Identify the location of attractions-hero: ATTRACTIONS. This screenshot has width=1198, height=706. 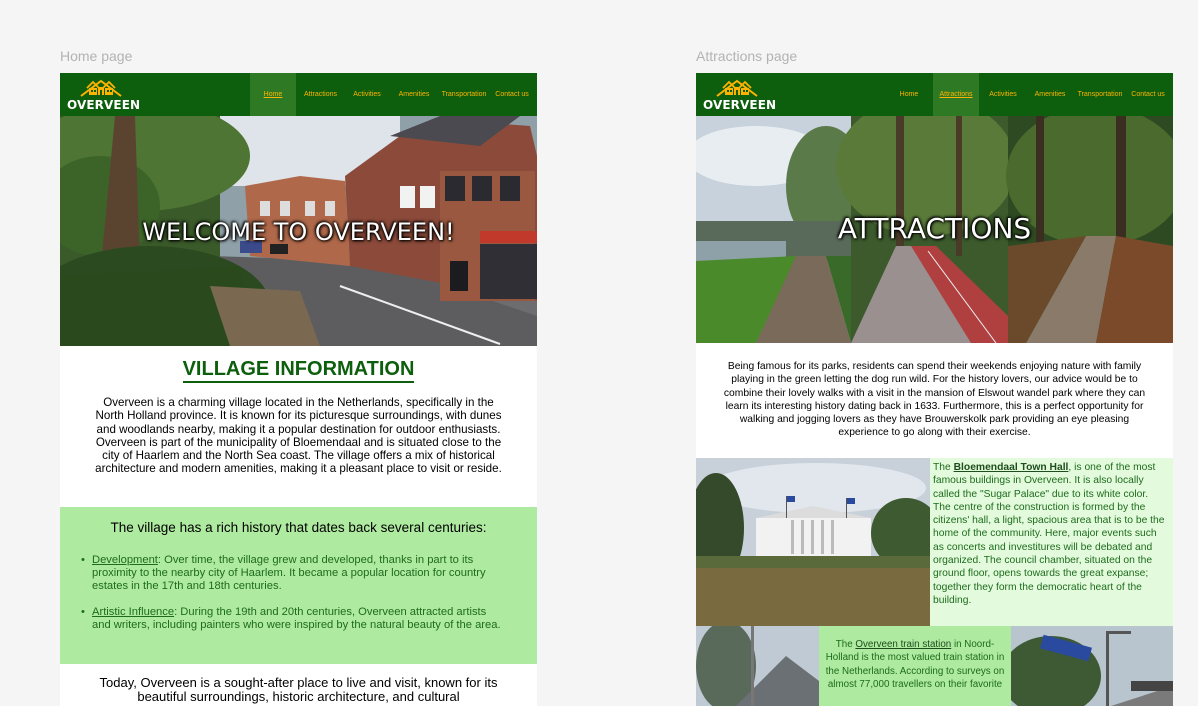
(934, 229).